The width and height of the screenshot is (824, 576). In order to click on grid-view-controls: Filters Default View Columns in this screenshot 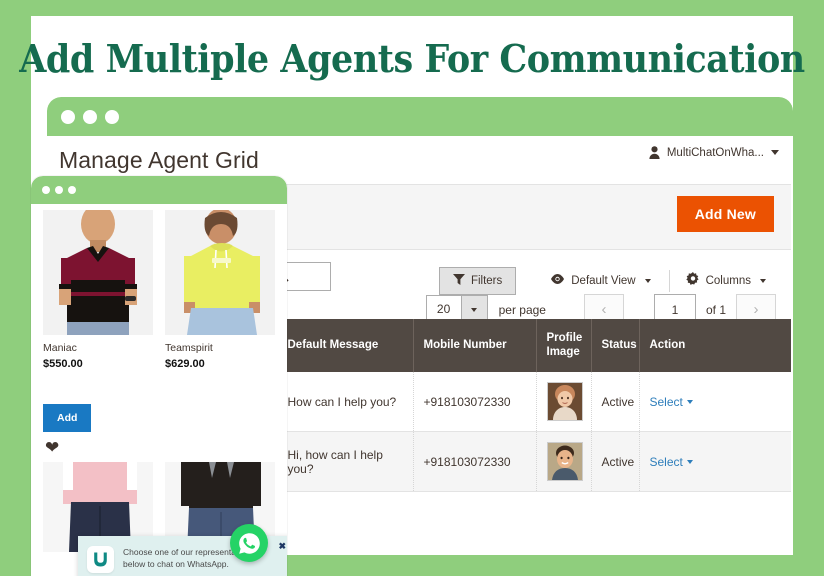, I will do `click(607, 280)`.